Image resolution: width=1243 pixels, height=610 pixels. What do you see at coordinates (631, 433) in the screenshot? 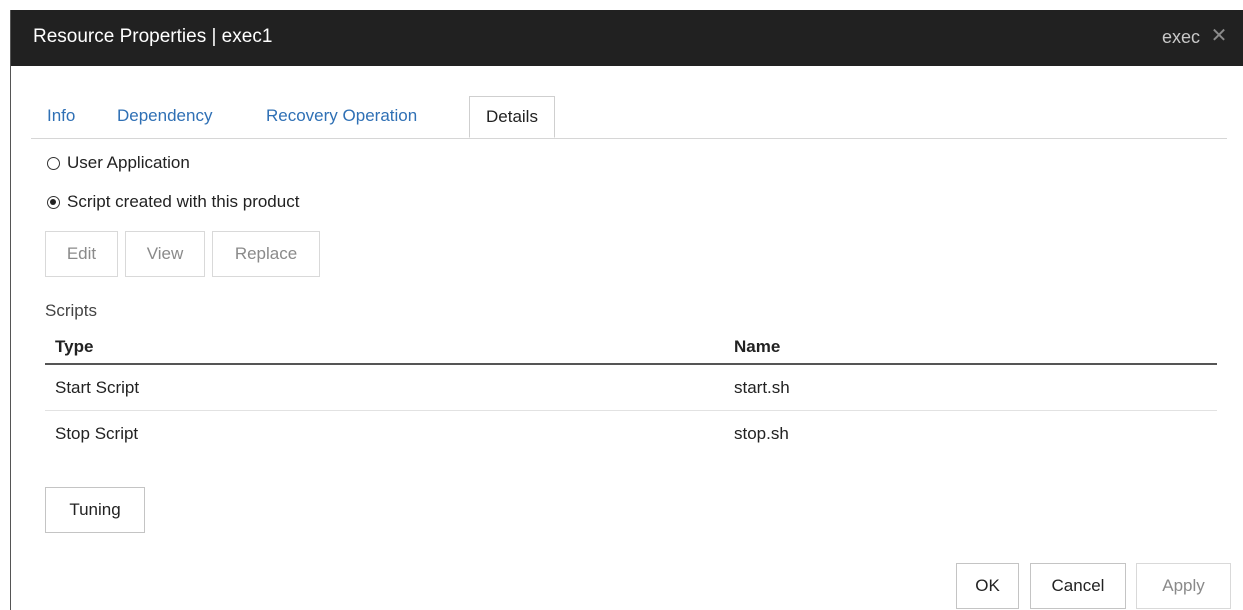
I see `table-row: Stop Script stop.sh` at bounding box center [631, 433].